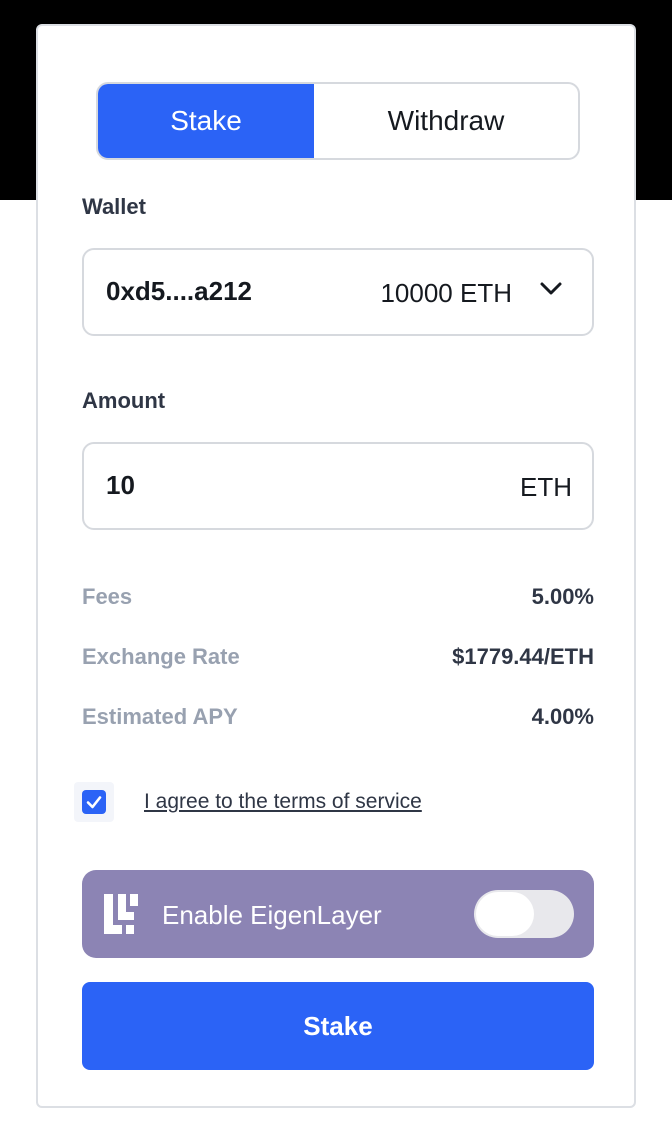 The width and height of the screenshot is (672, 1138). I want to click on stake-withdraw-toggle: Stake Withdraw, so click(338, 121).